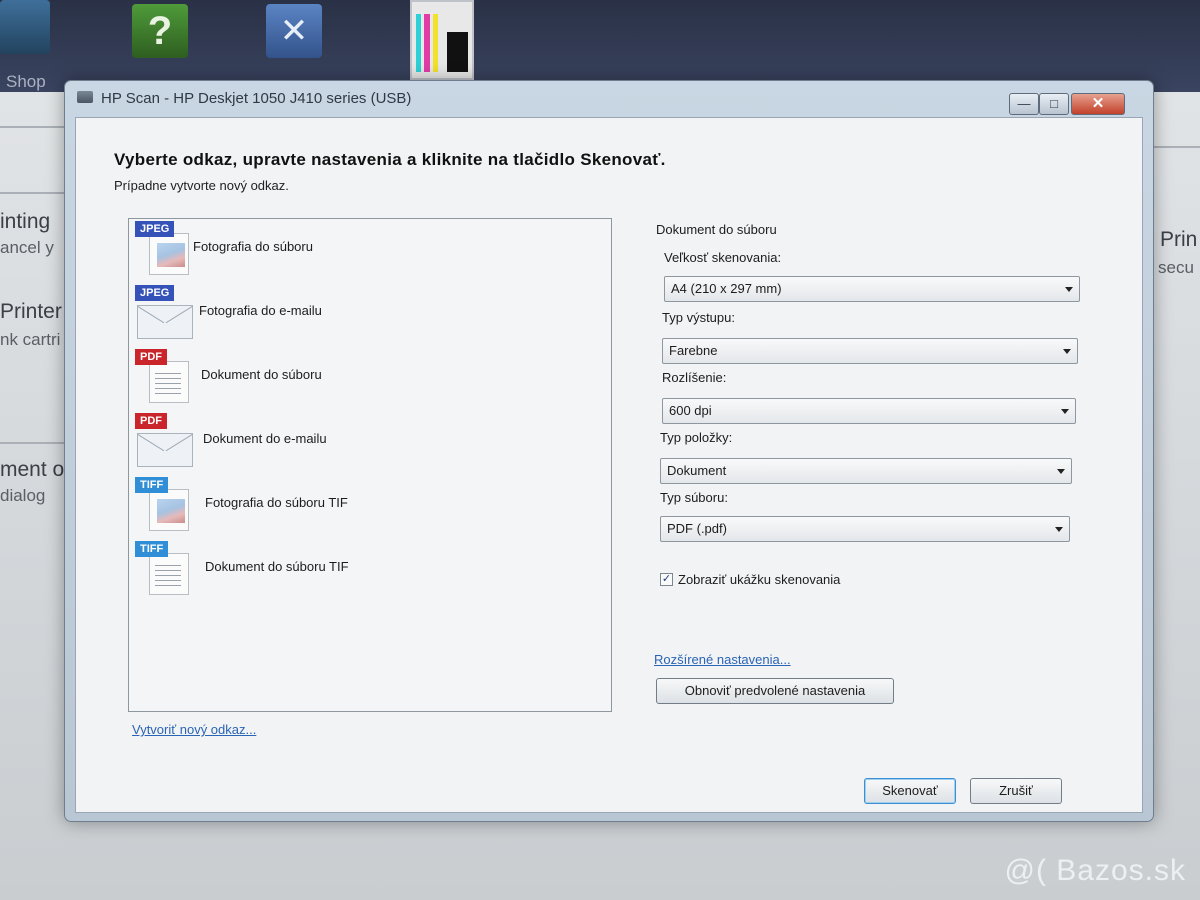 The width and height of the screenshot is (1200, 900). What do you see at coordinates (666, 579) in the screenshot?
I see `preview-checkbox: ✓` at bounding box center [666, 579].